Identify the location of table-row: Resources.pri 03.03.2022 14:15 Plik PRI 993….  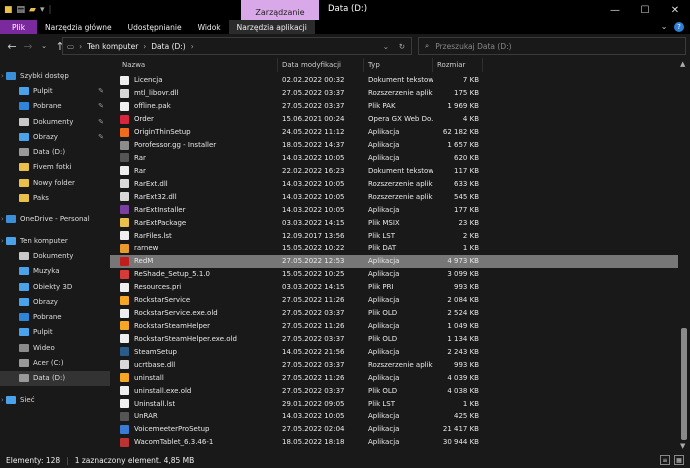
(399, 287).